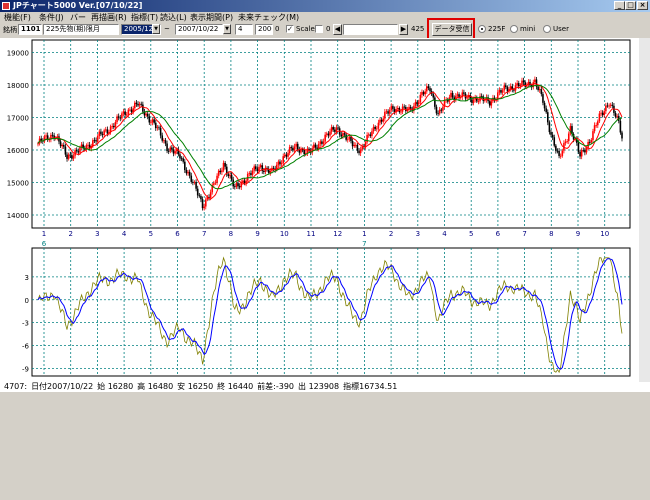  What do you see at coordinates (17, 17) in the screenshot?
I see `menu-function: 機能(F)` at bounding box center [17, 17].